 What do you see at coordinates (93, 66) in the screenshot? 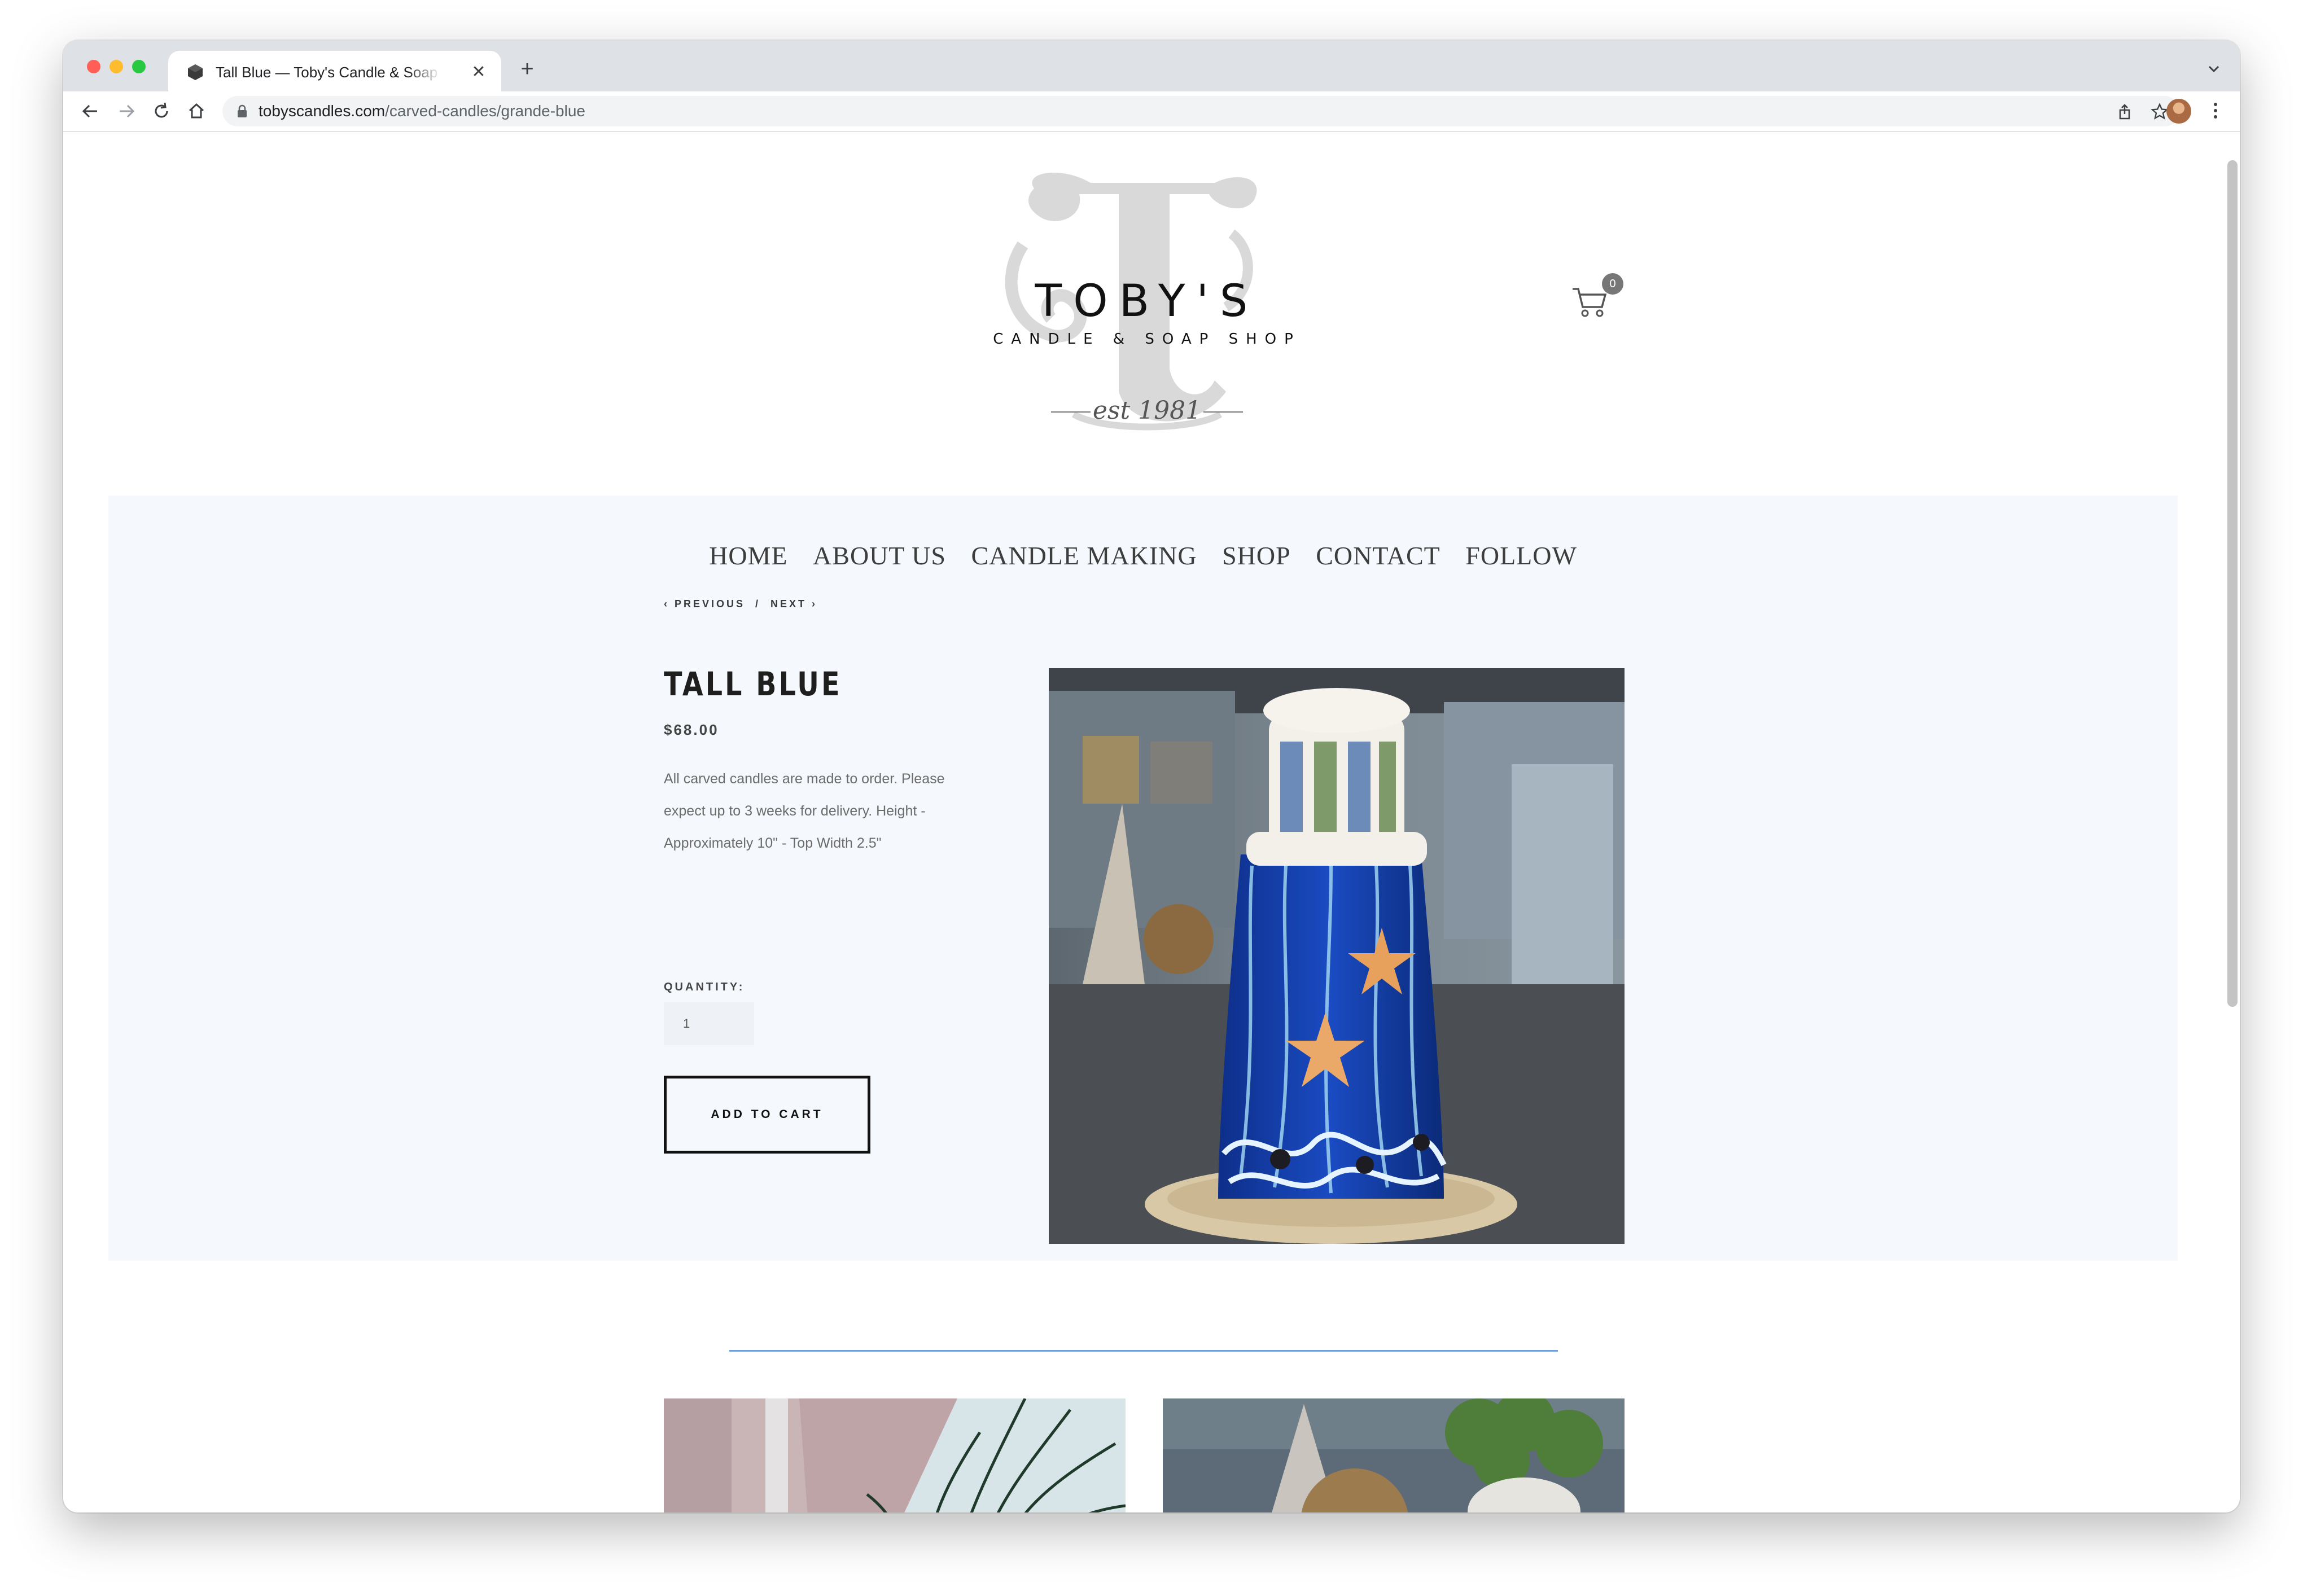
I see `close-window-button` at bounding box center [93, 66].